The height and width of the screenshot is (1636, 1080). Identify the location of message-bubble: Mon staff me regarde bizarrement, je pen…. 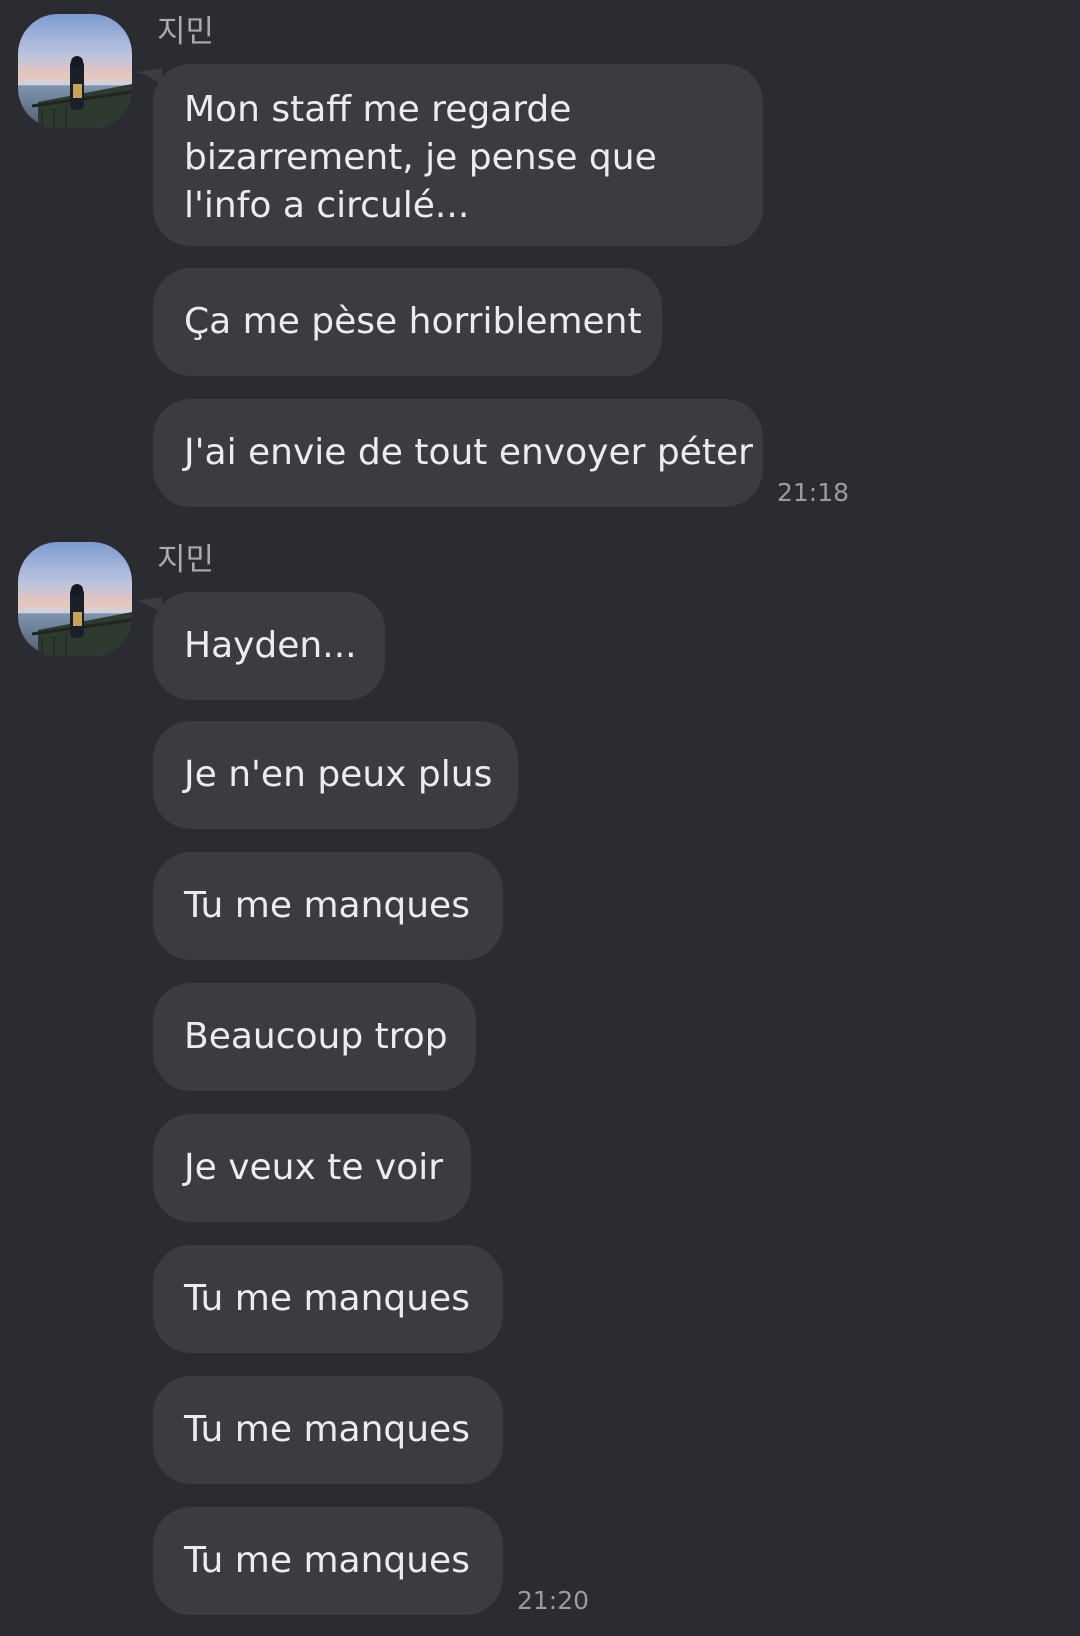
(458, 155).